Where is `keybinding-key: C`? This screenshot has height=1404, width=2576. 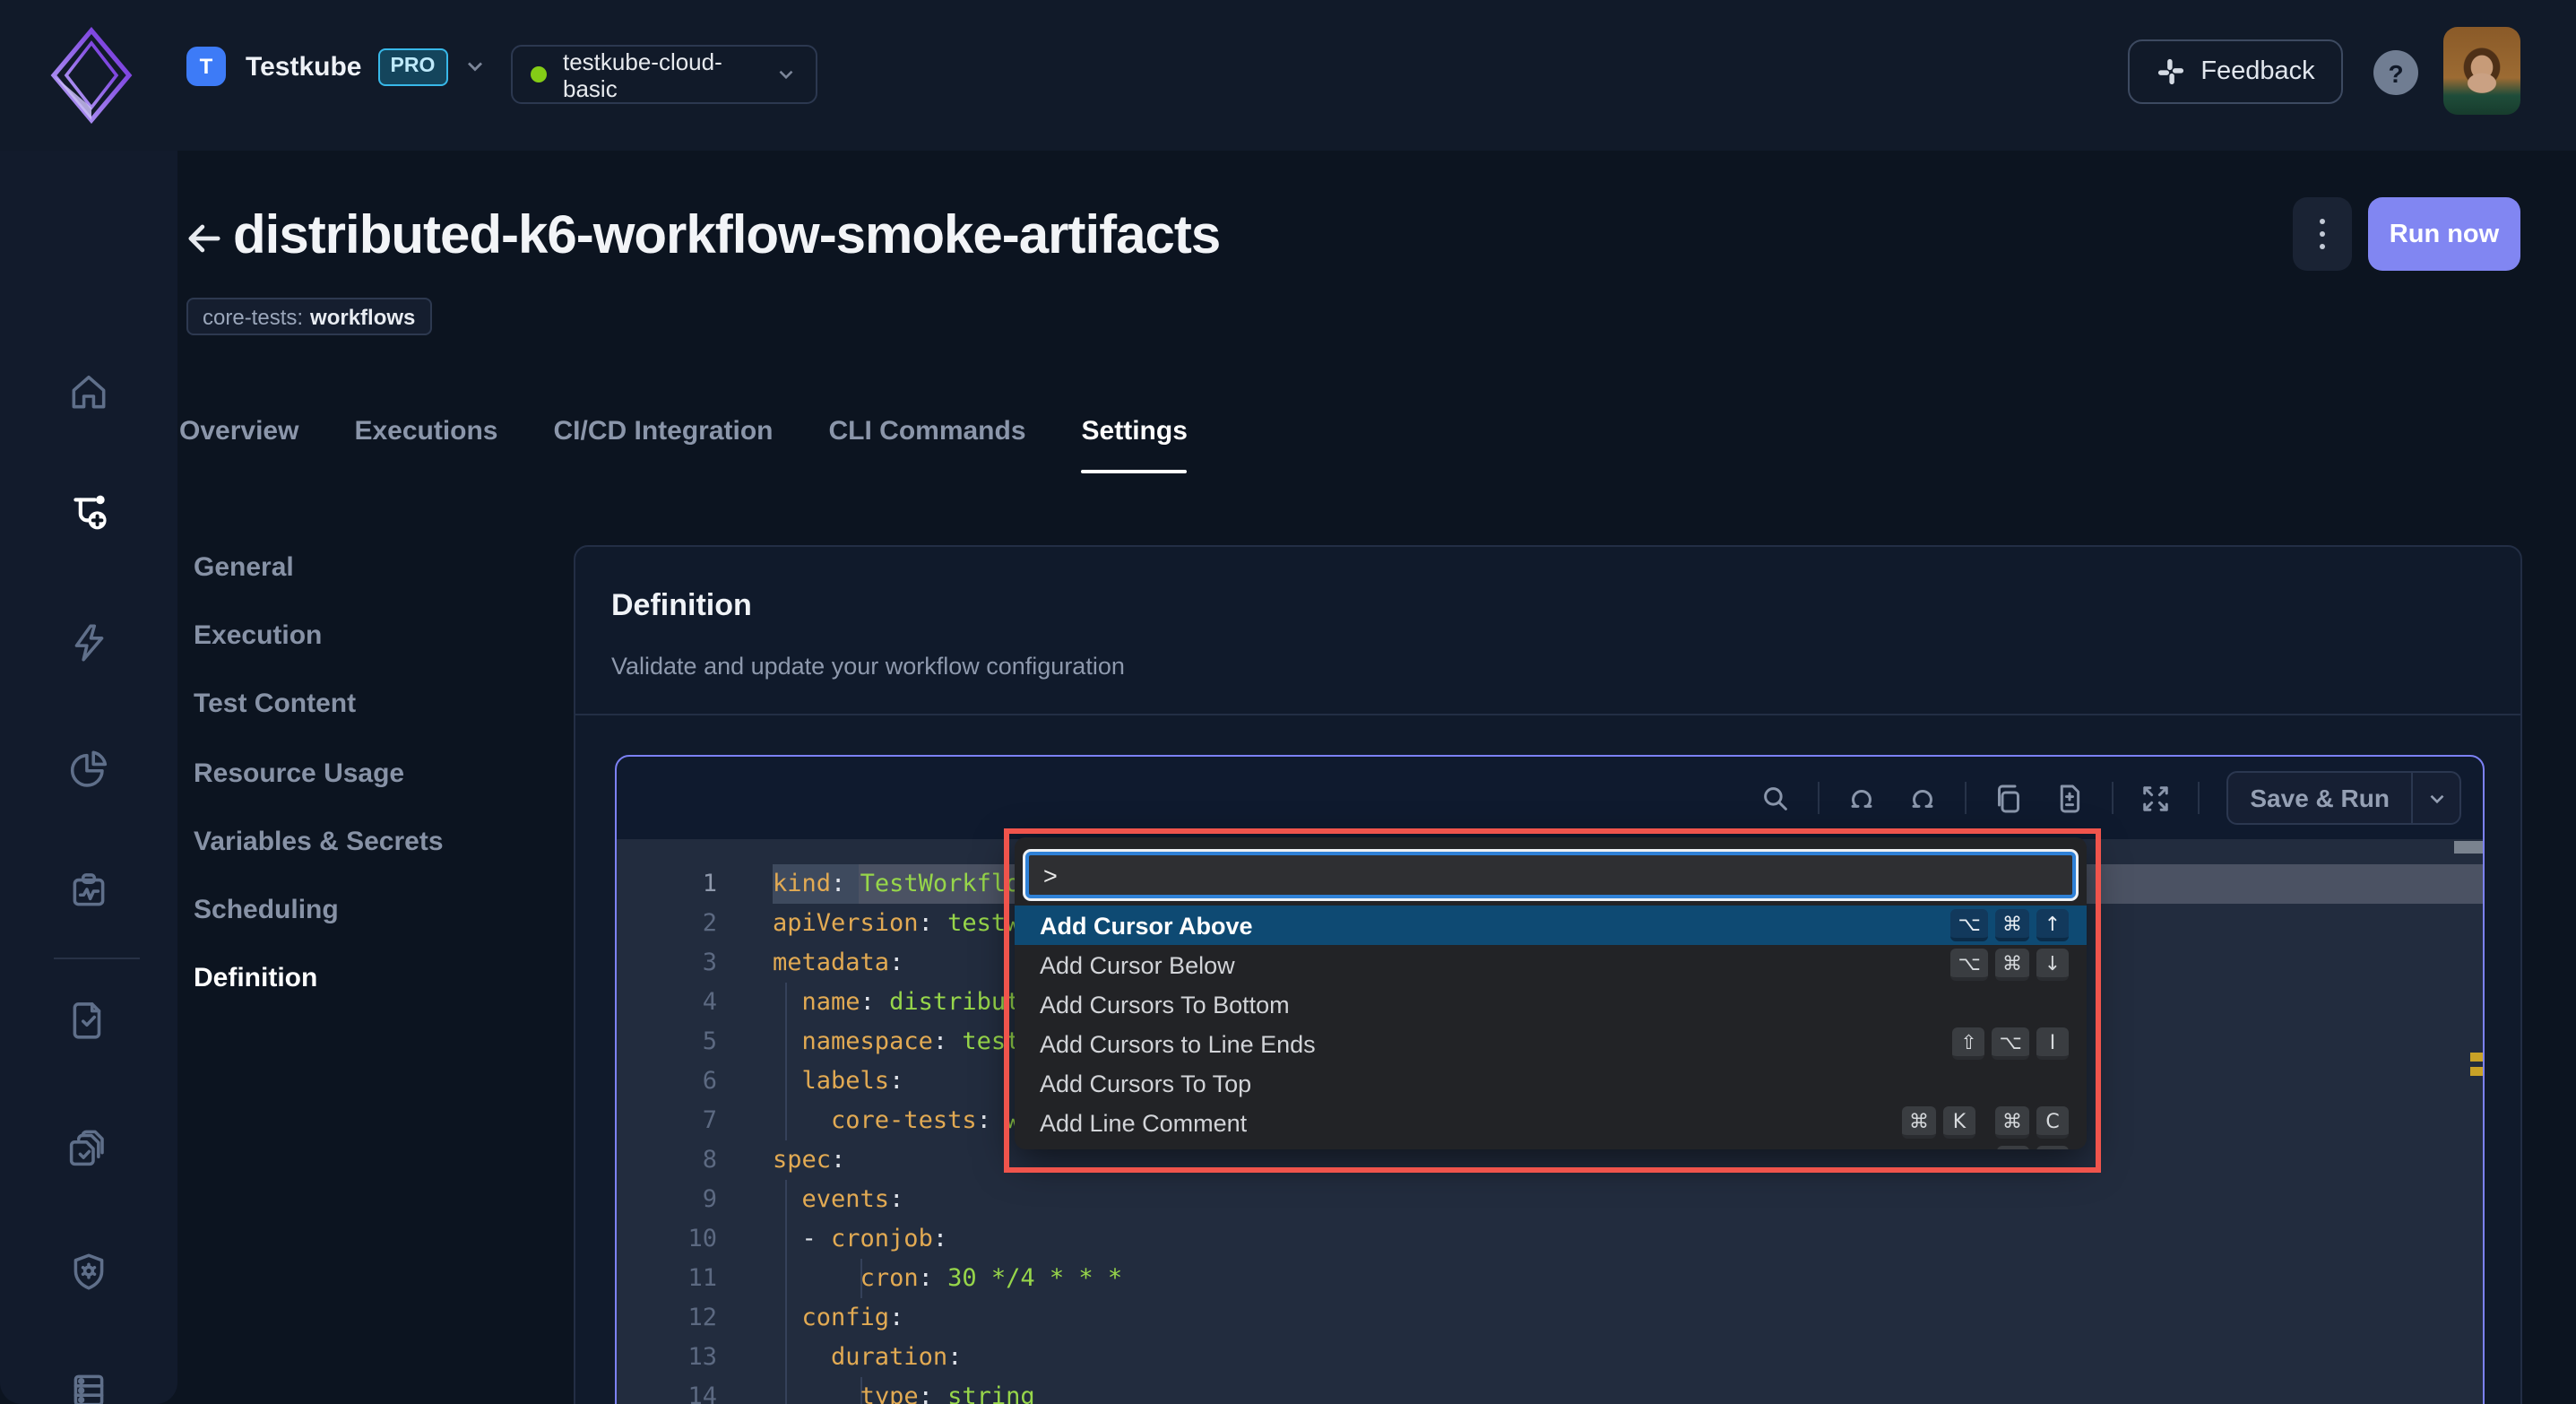
keybinding-key: C is located at coordinates (2052, 1122).